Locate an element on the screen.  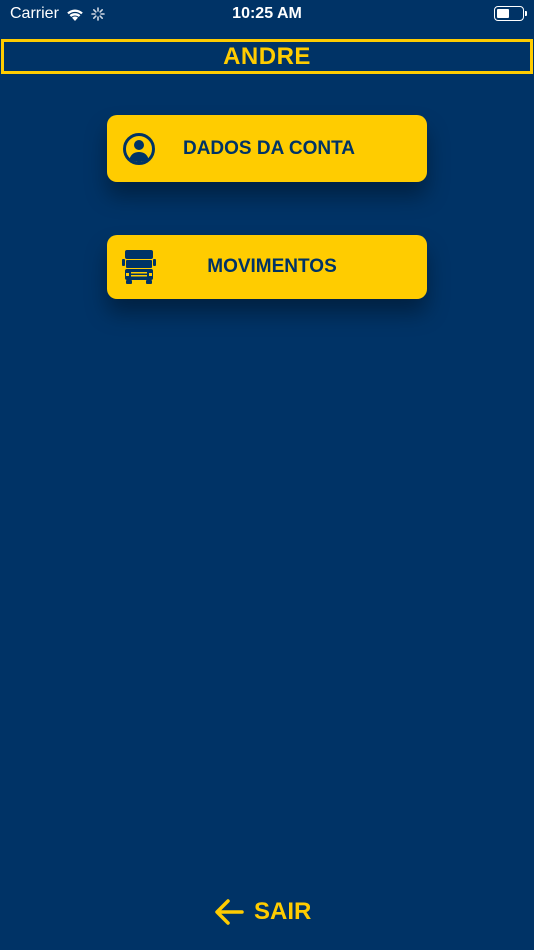
account-data-button: DADOS DA CONTA is located at coordinates (267, 148).